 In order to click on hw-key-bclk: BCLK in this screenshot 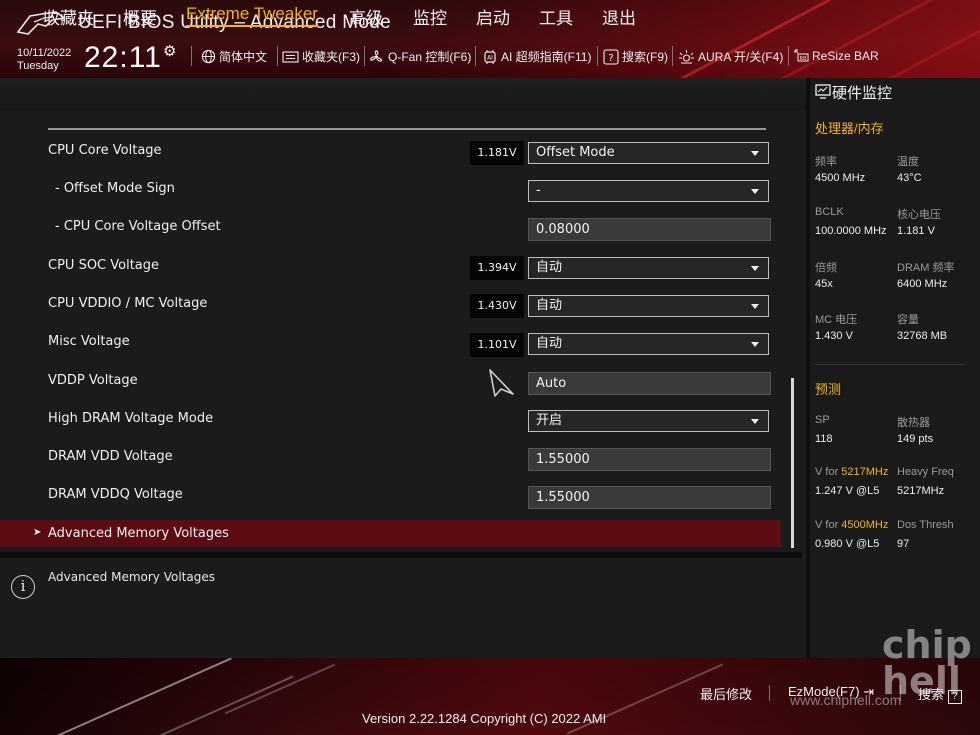, I will do `click(829, 212)`.